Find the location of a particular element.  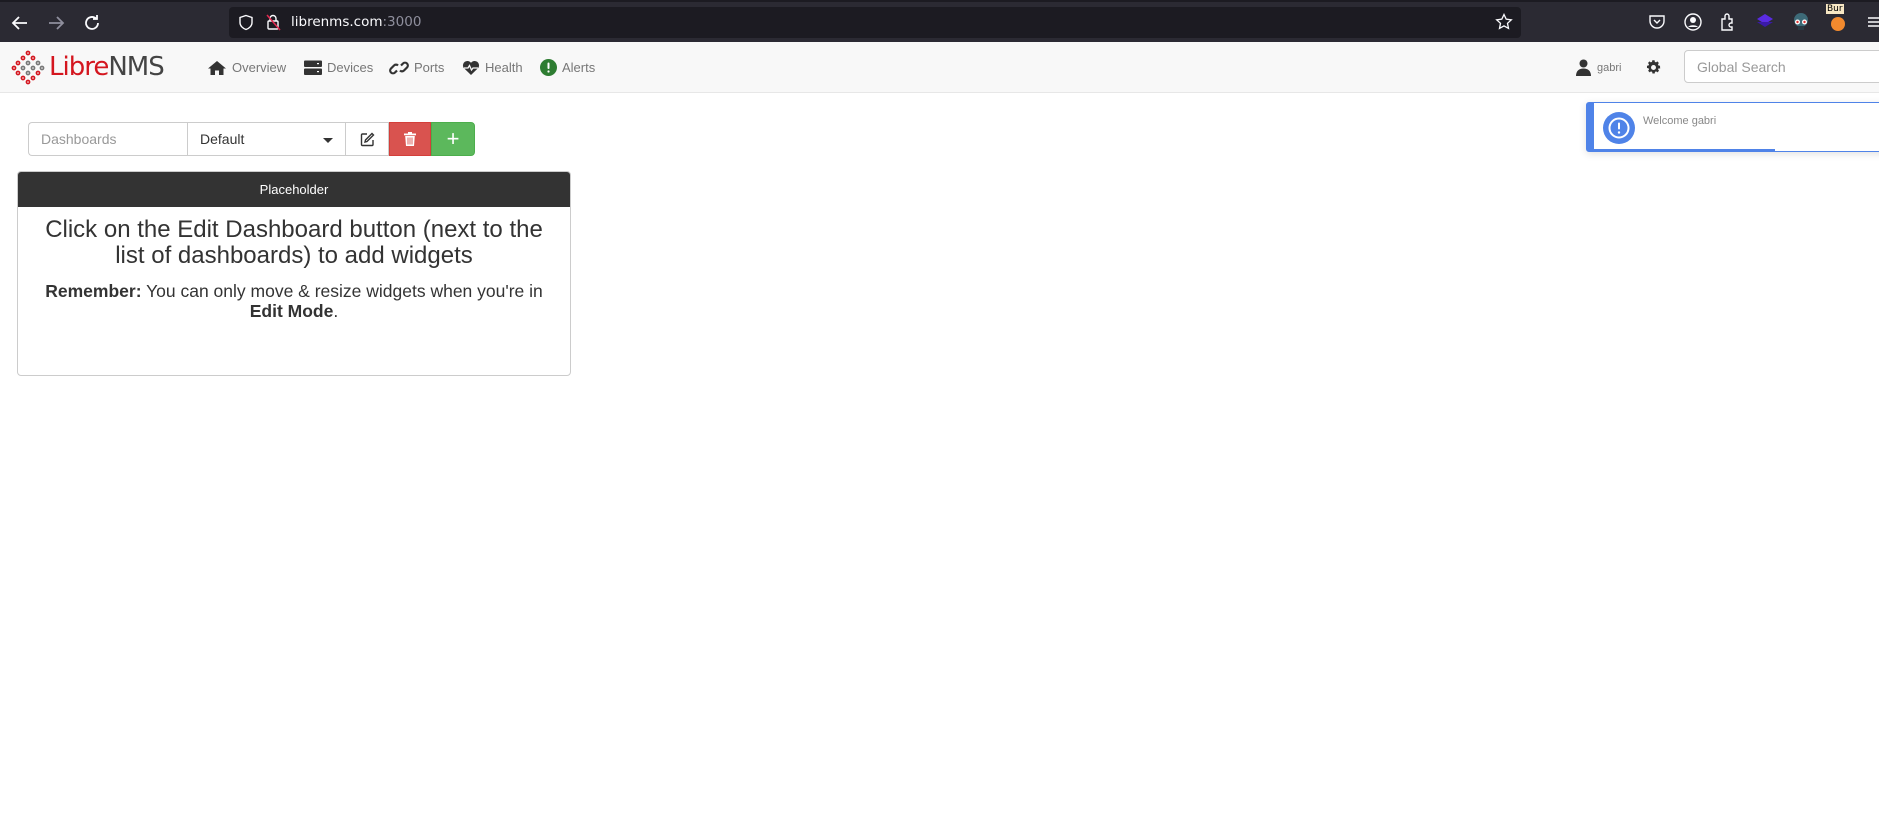

info-alert-icon is located at coordinates (1619, 128).